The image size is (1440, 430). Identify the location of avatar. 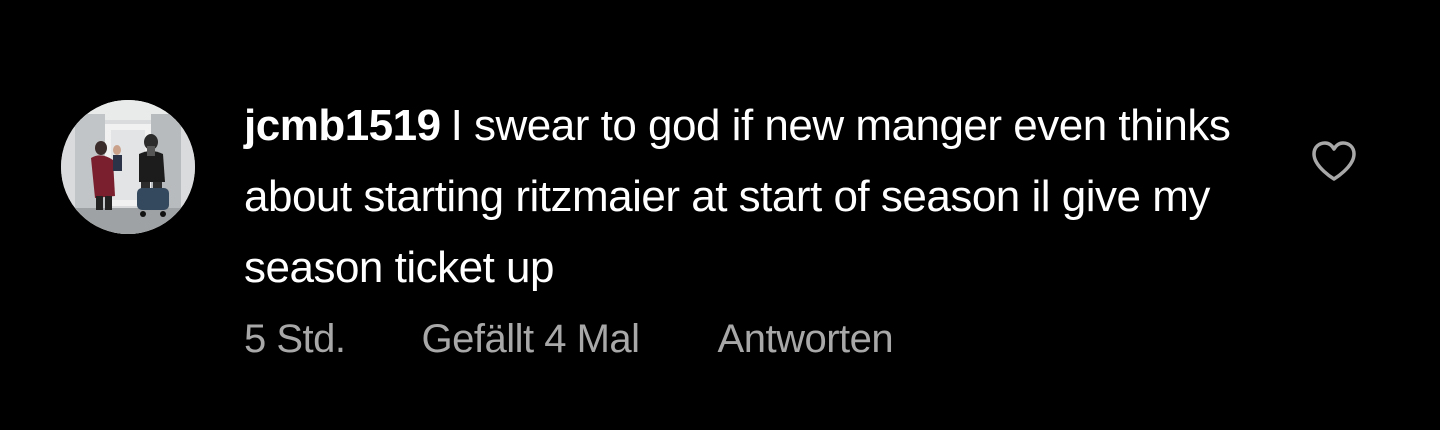
(128, 167).